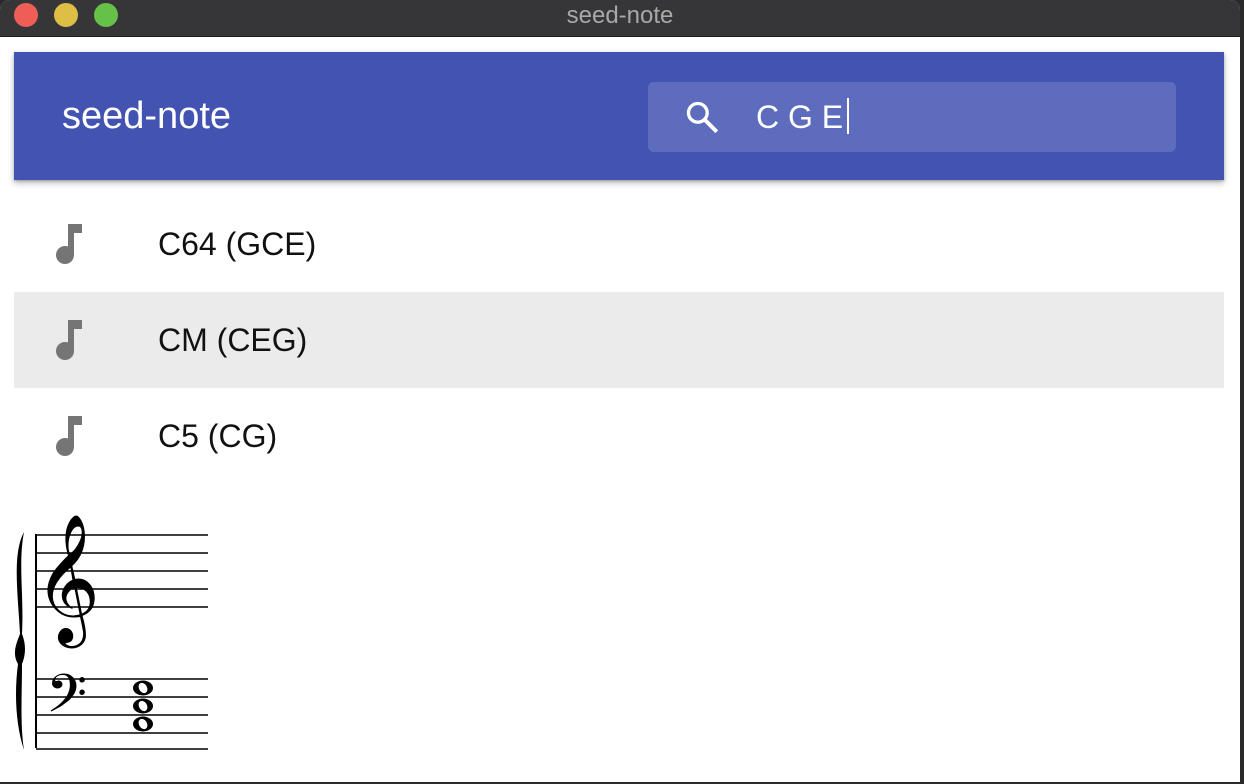  What do you see at coordinates (218, 436) in the screenshot?
I see `list-item-label: C5 (CG)` at bounding box center [218, 436].